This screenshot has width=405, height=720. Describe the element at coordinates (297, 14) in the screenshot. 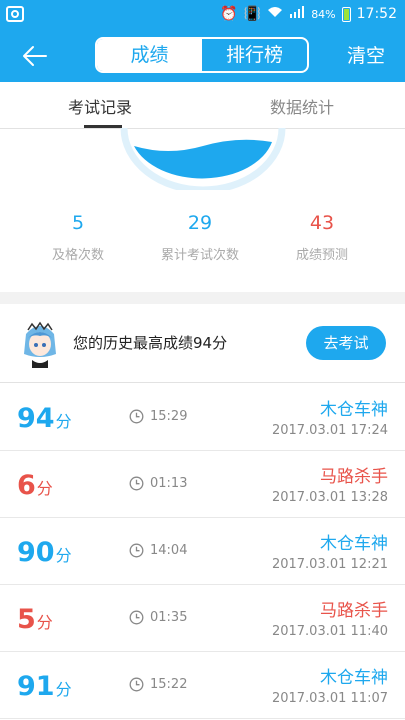

I see `signal-icon` at that location.